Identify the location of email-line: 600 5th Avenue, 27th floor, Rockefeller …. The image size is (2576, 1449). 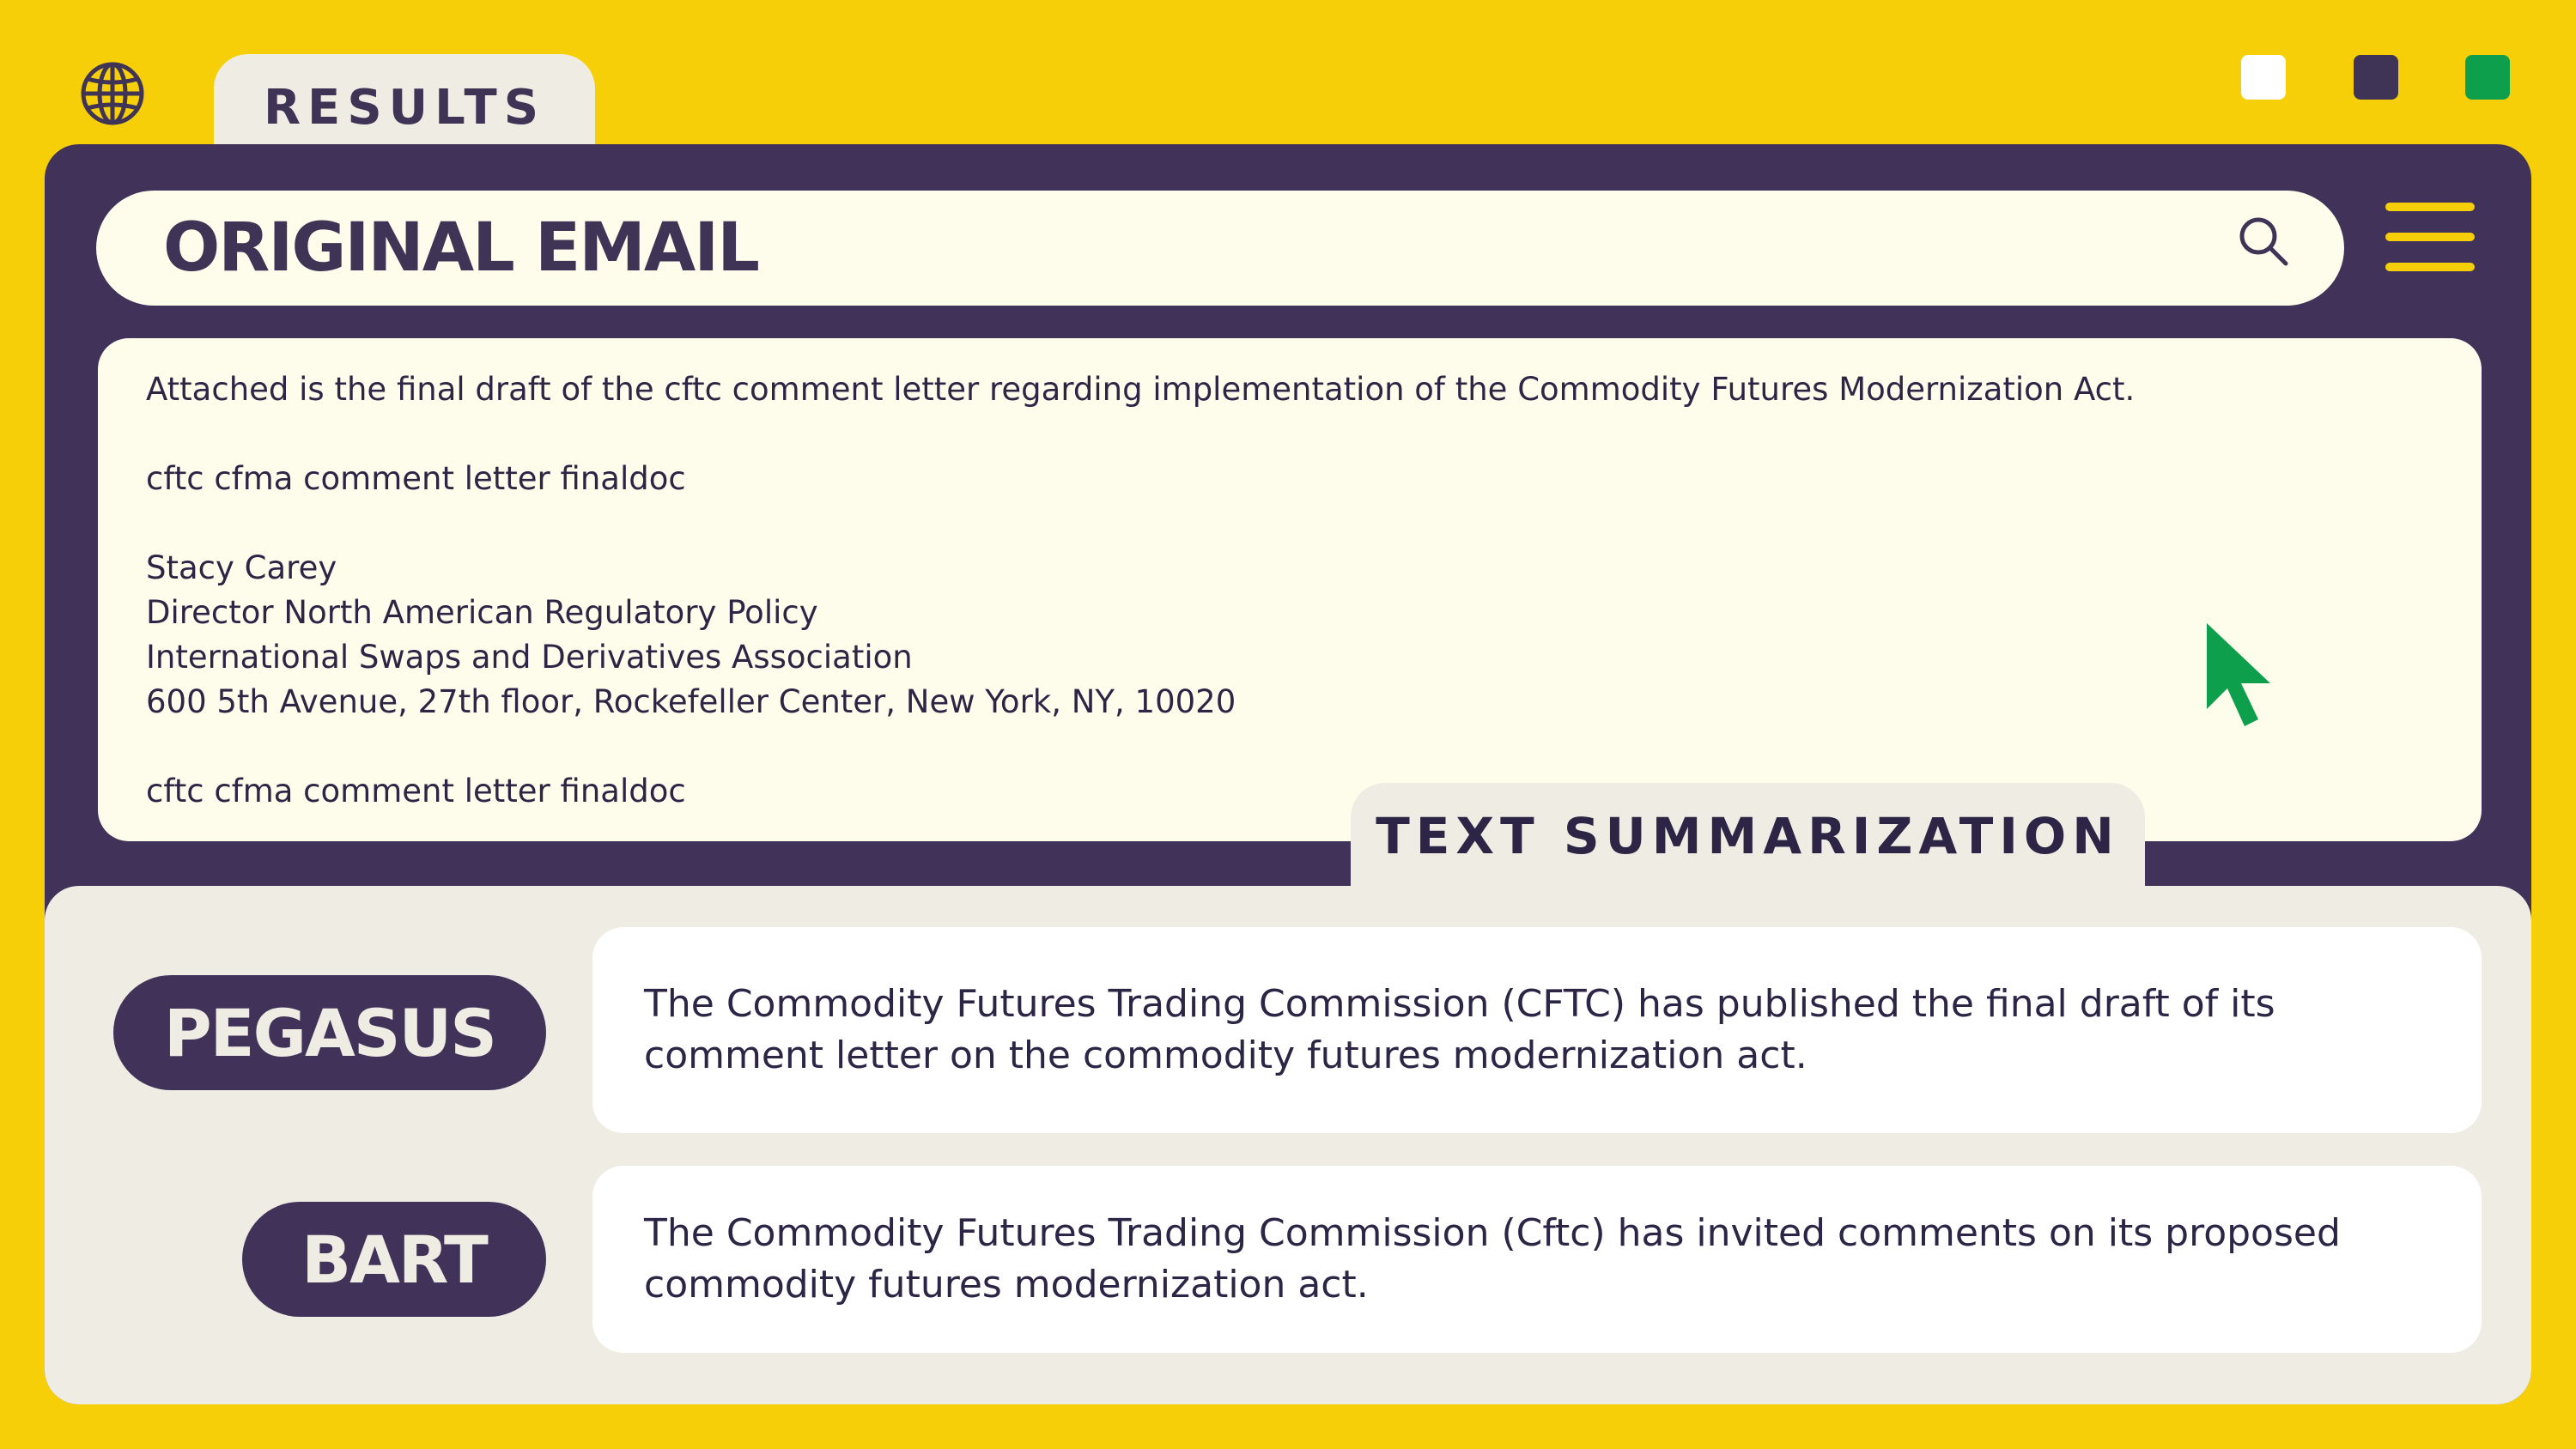
(691, 701).